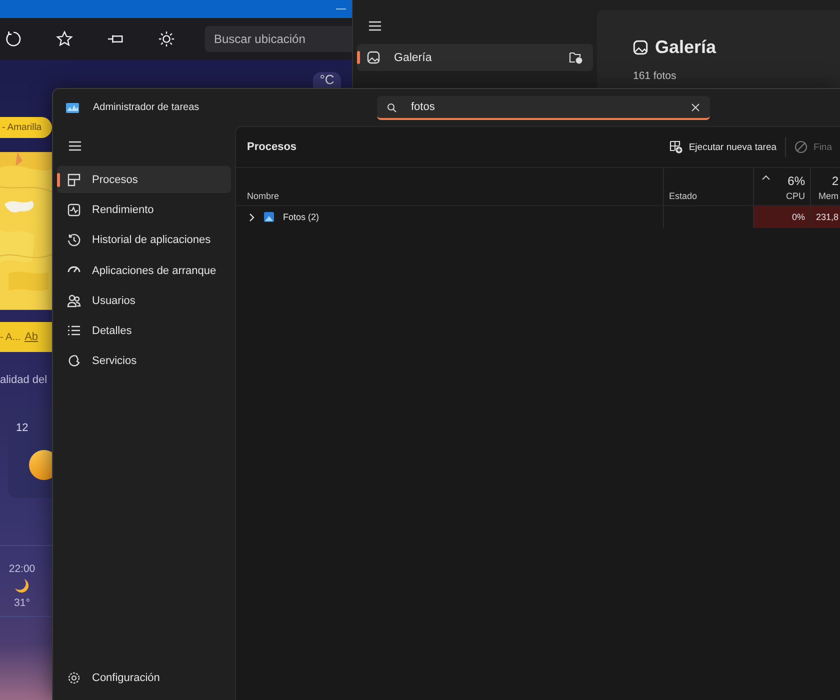 The image size is (840, 700). What do you see at coordinates (576, 57) in the screenshot?
I see `add-folder-icon` at bounding box center [576, 57].